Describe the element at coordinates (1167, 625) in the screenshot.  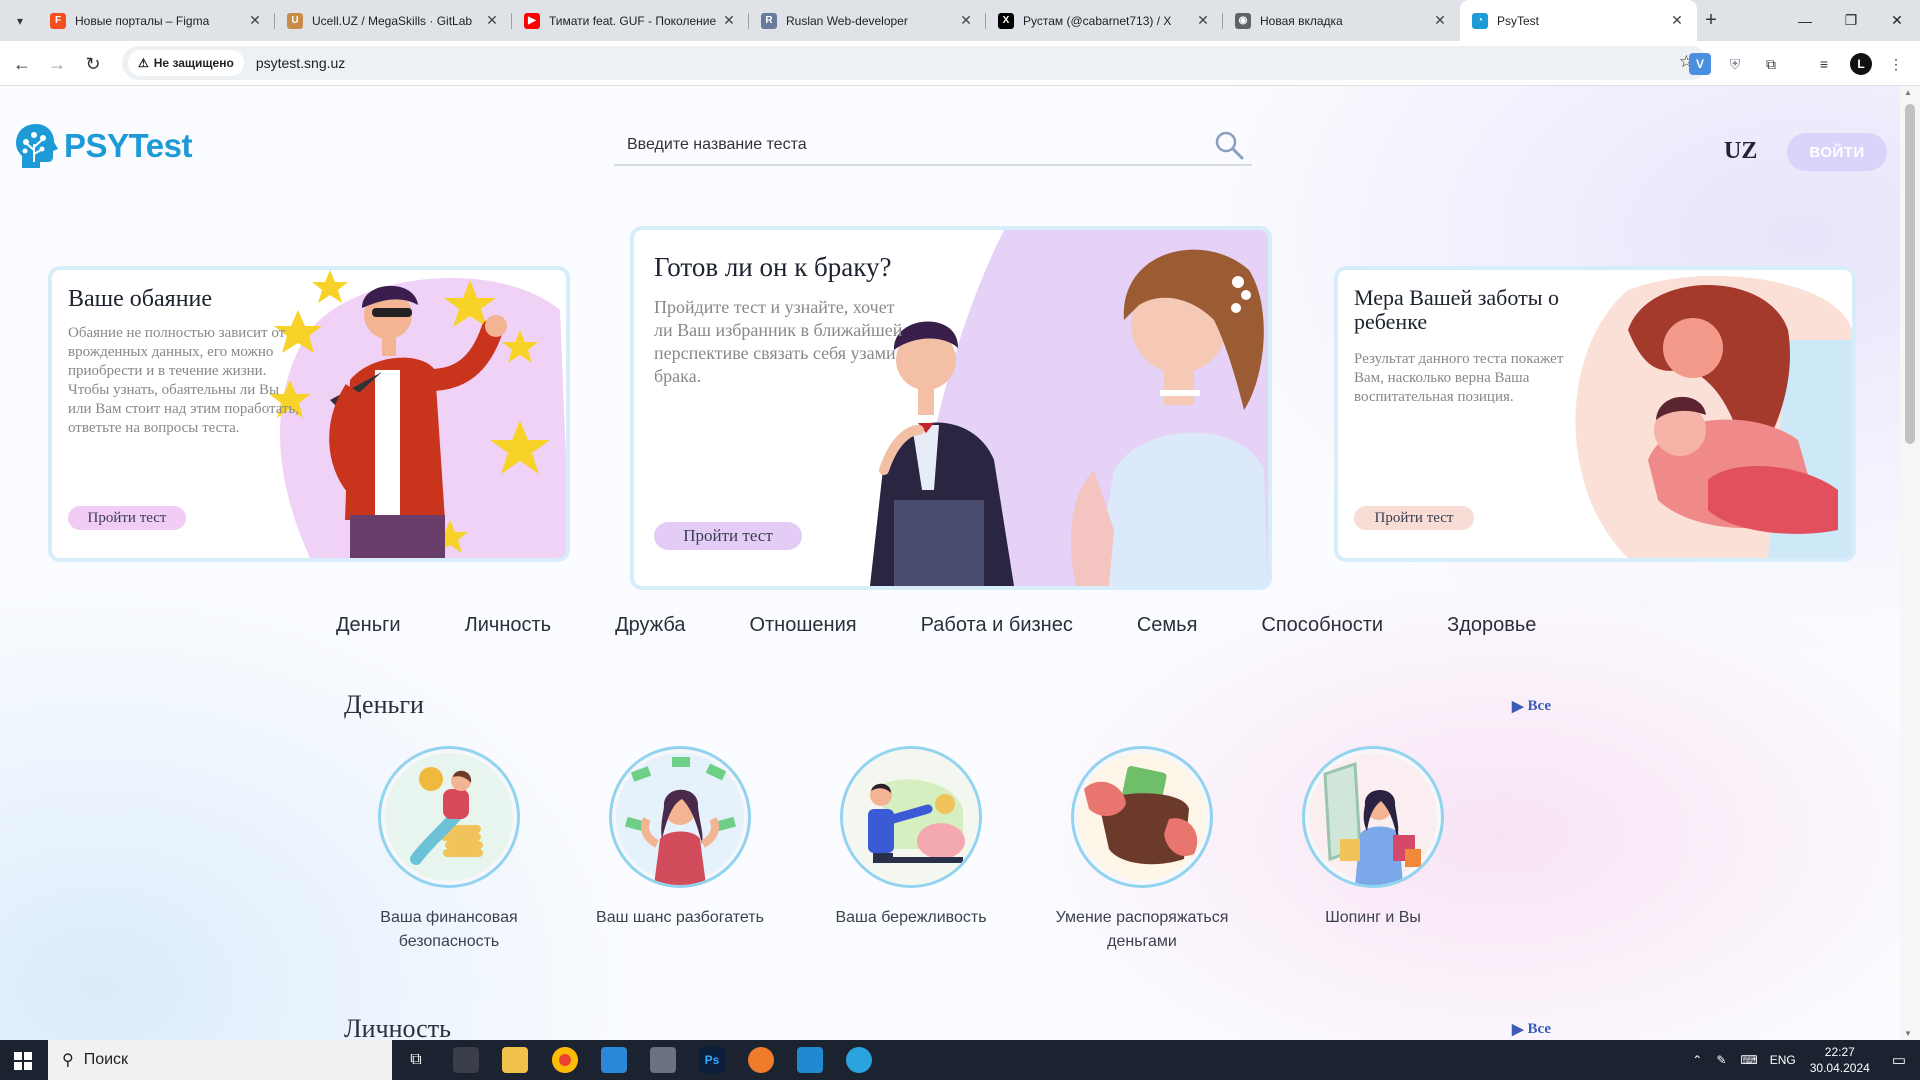
I see `category-family: Семья` at that location.